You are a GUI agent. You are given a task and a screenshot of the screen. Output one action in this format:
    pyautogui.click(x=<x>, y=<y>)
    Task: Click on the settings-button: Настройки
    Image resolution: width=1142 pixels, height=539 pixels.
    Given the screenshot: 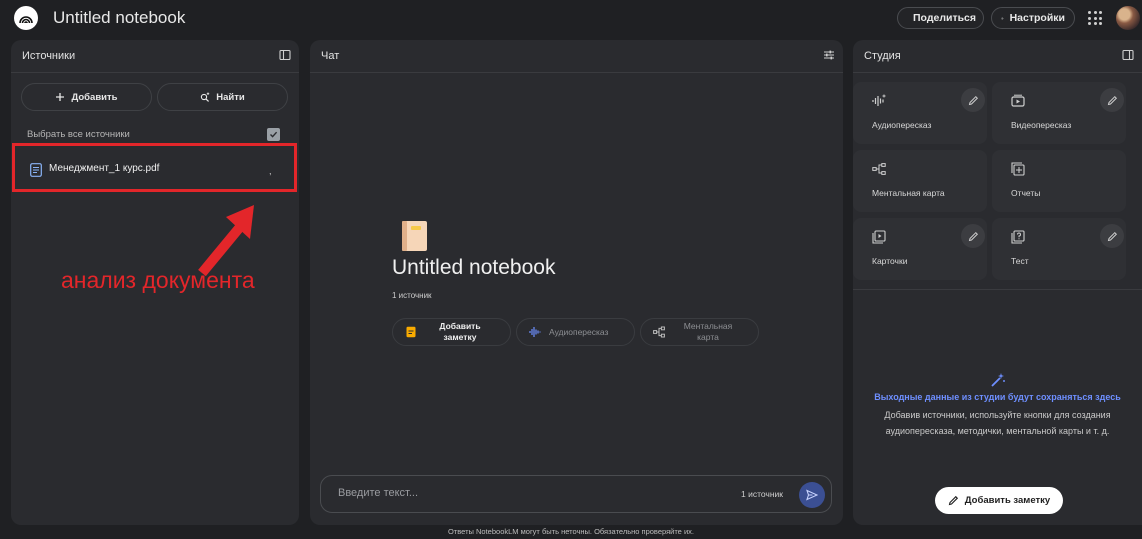 What is the action you would take?
    pyautogui.click(x=1033, y=18)
    